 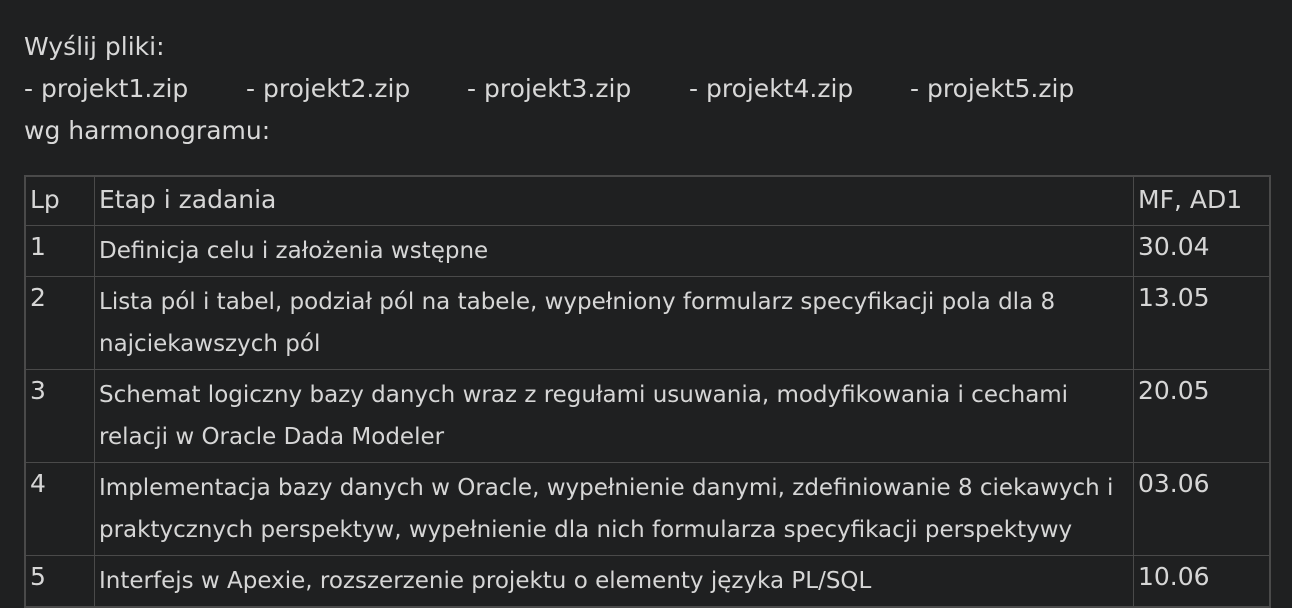 I want to click on row-date: 20.05, so click(x=1202, y=416).